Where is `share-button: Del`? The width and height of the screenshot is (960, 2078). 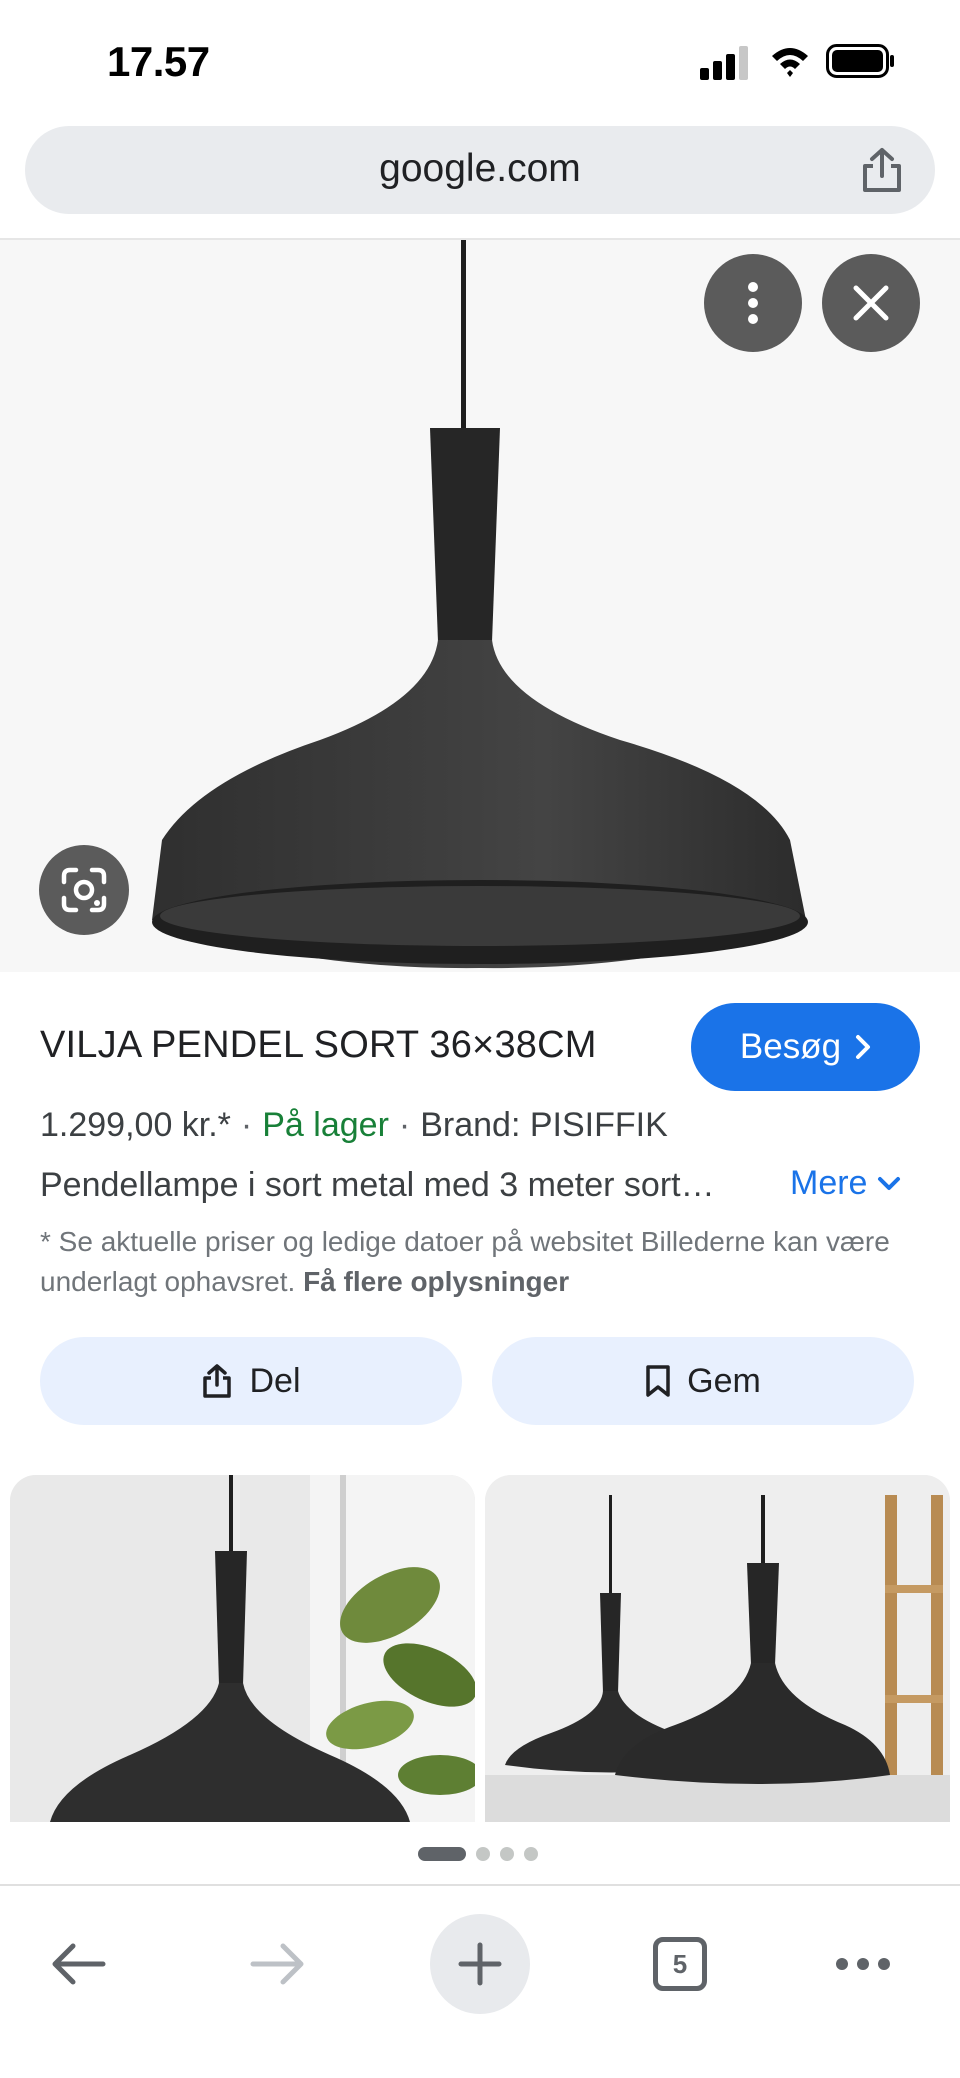 share-button: Del is located at coordinates (251, 1381).